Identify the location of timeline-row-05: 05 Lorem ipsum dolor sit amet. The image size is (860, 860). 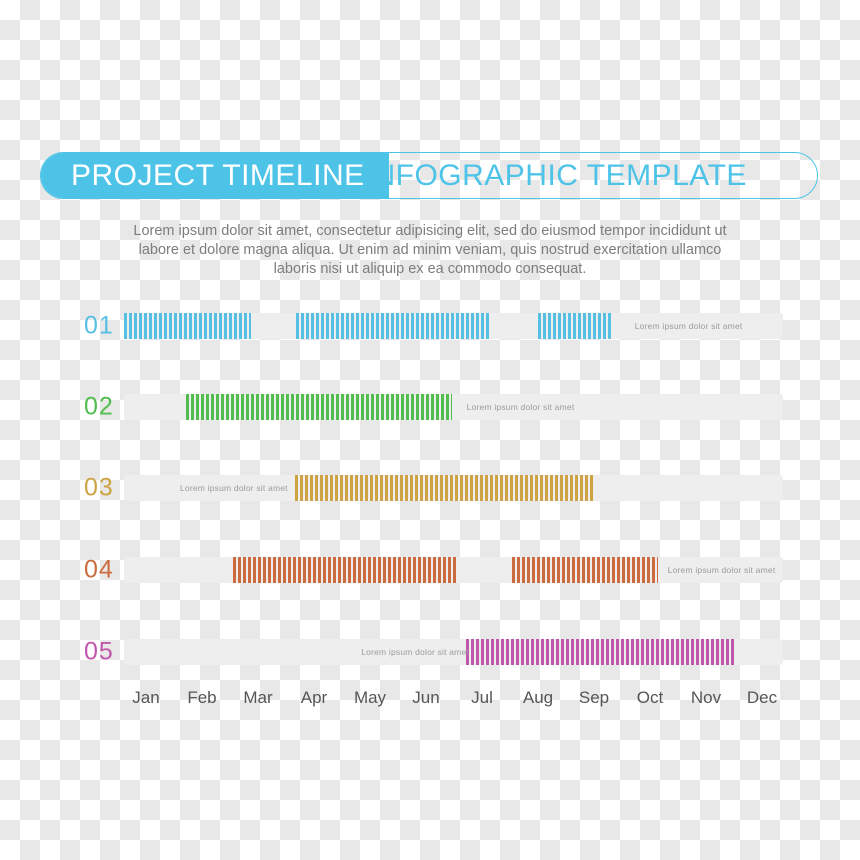
(430, 652).